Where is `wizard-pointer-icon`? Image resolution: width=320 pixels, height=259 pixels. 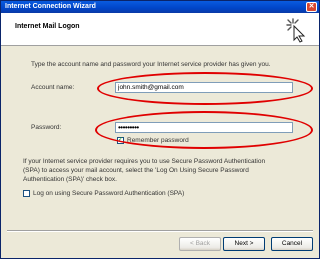
wizard-pointer-icon is located at coordinates (296, 30).